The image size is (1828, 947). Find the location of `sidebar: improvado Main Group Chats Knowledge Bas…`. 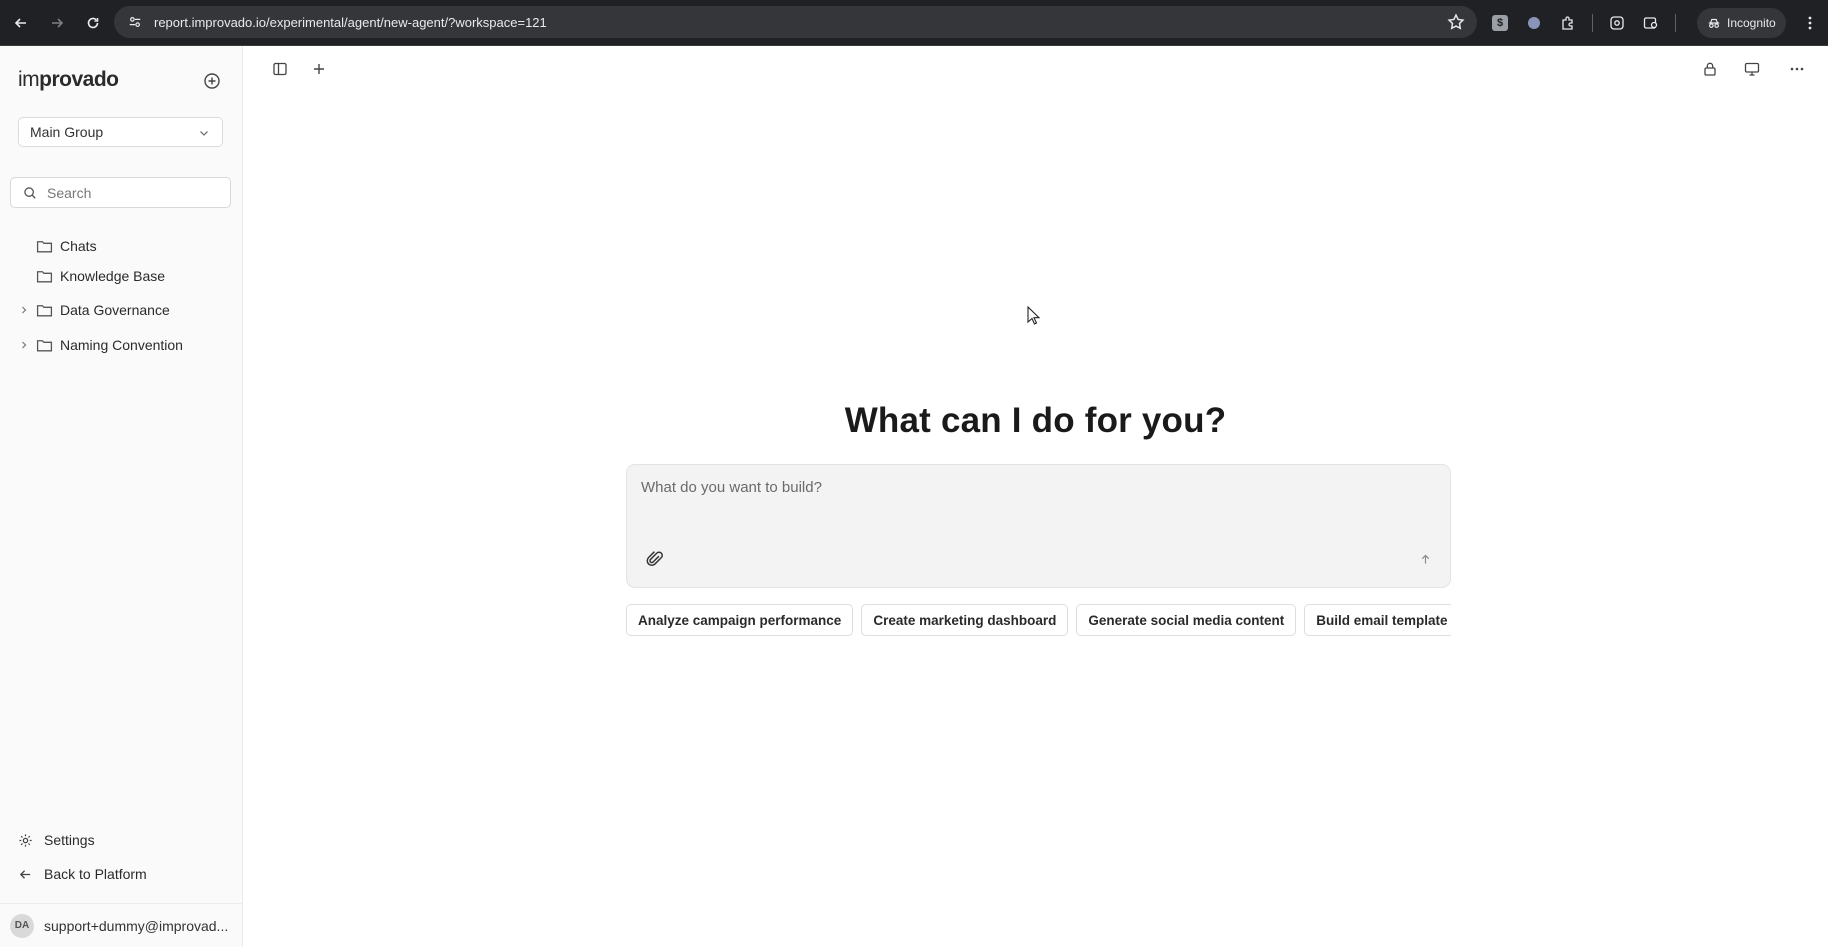

sidebar: improvado Main Group Chats Knowledge Bas… is located at coordinates (121, 496).